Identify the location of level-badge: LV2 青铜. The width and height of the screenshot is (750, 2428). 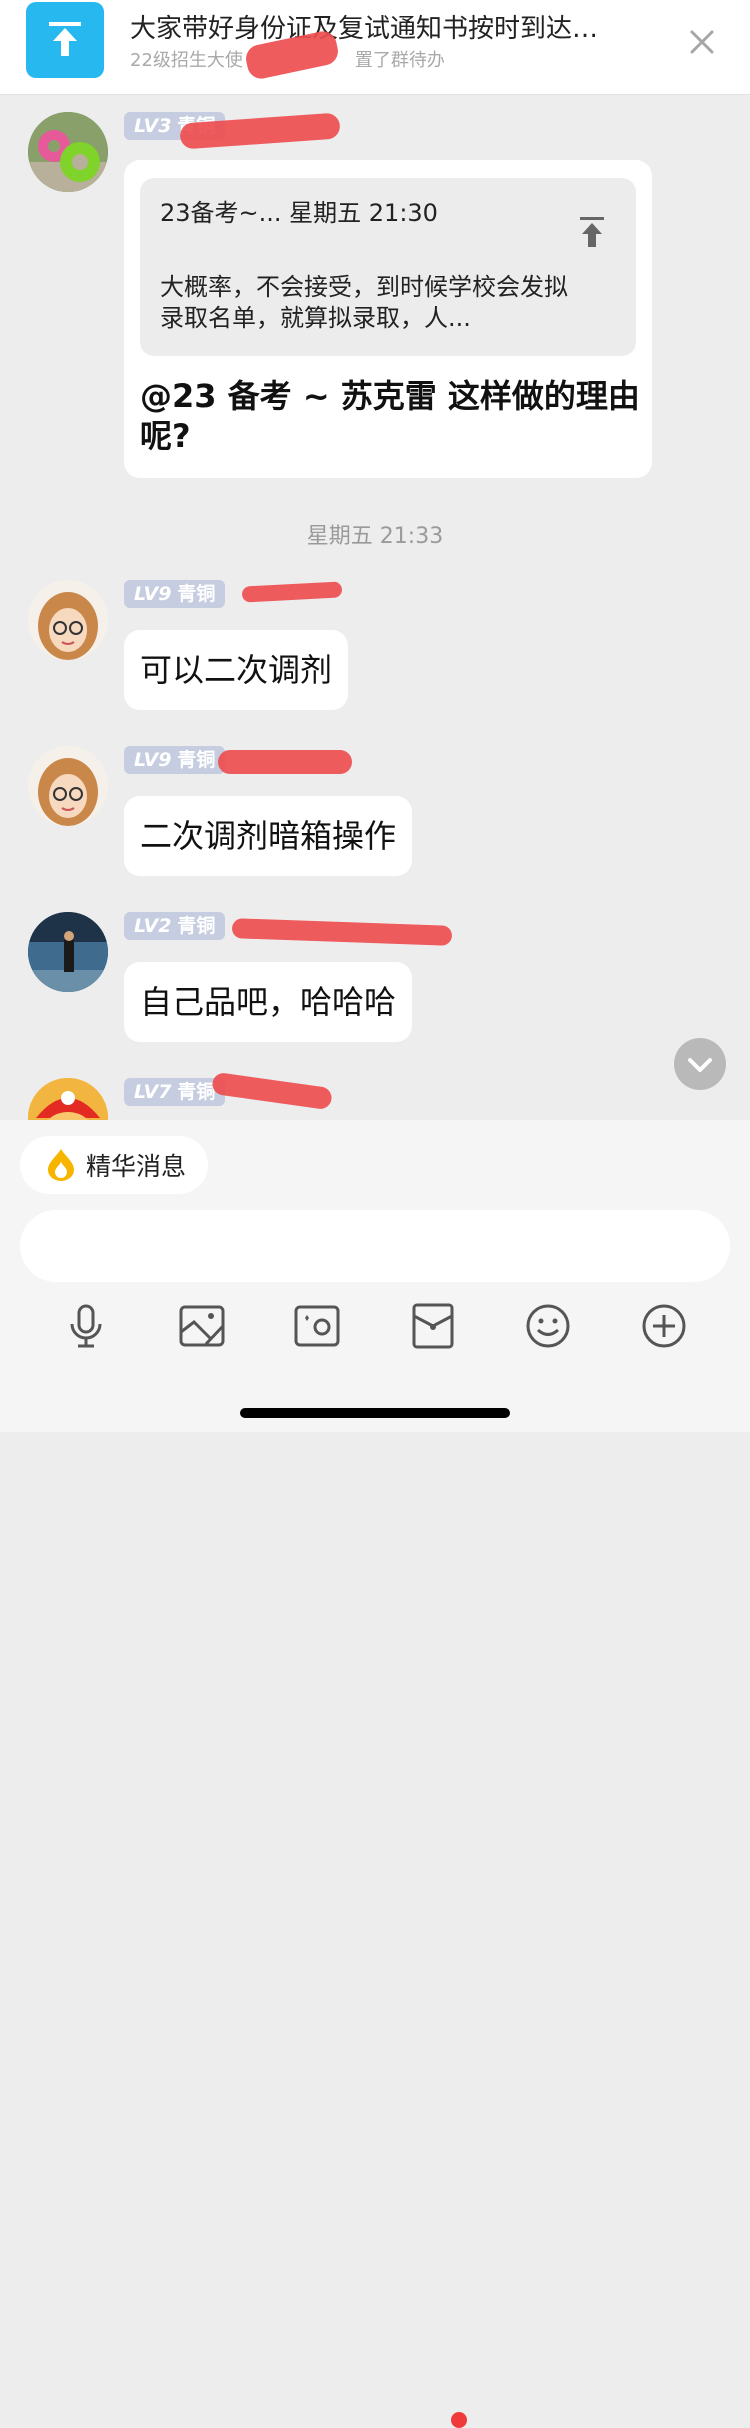
(175, 926).